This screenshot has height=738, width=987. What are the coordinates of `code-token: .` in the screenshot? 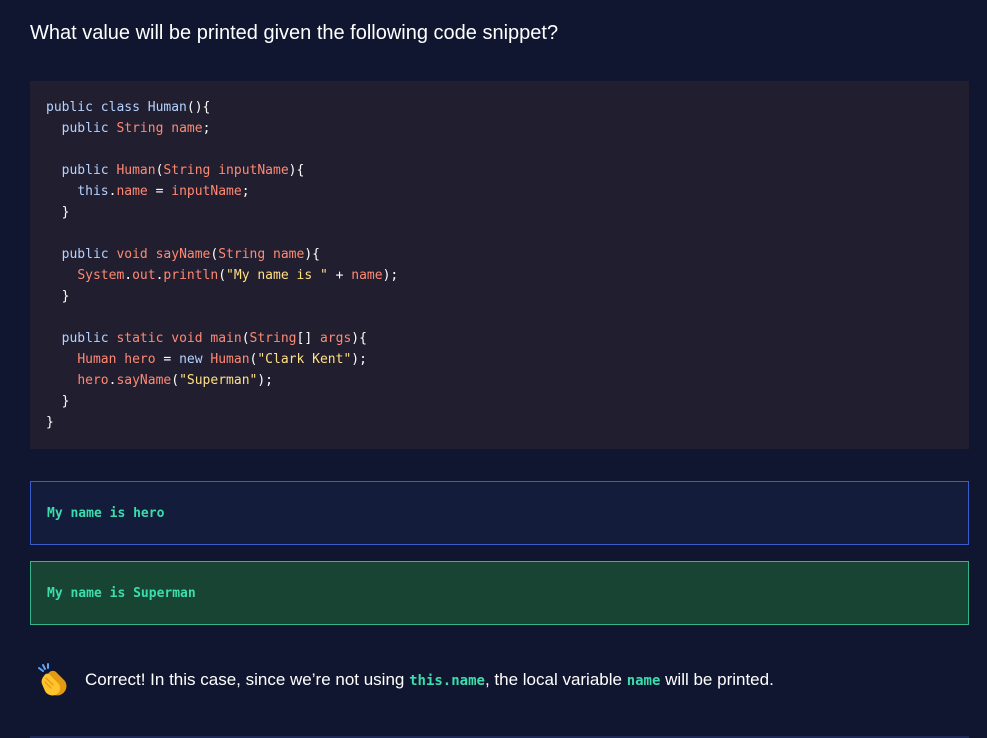 It's located at (128, 275).